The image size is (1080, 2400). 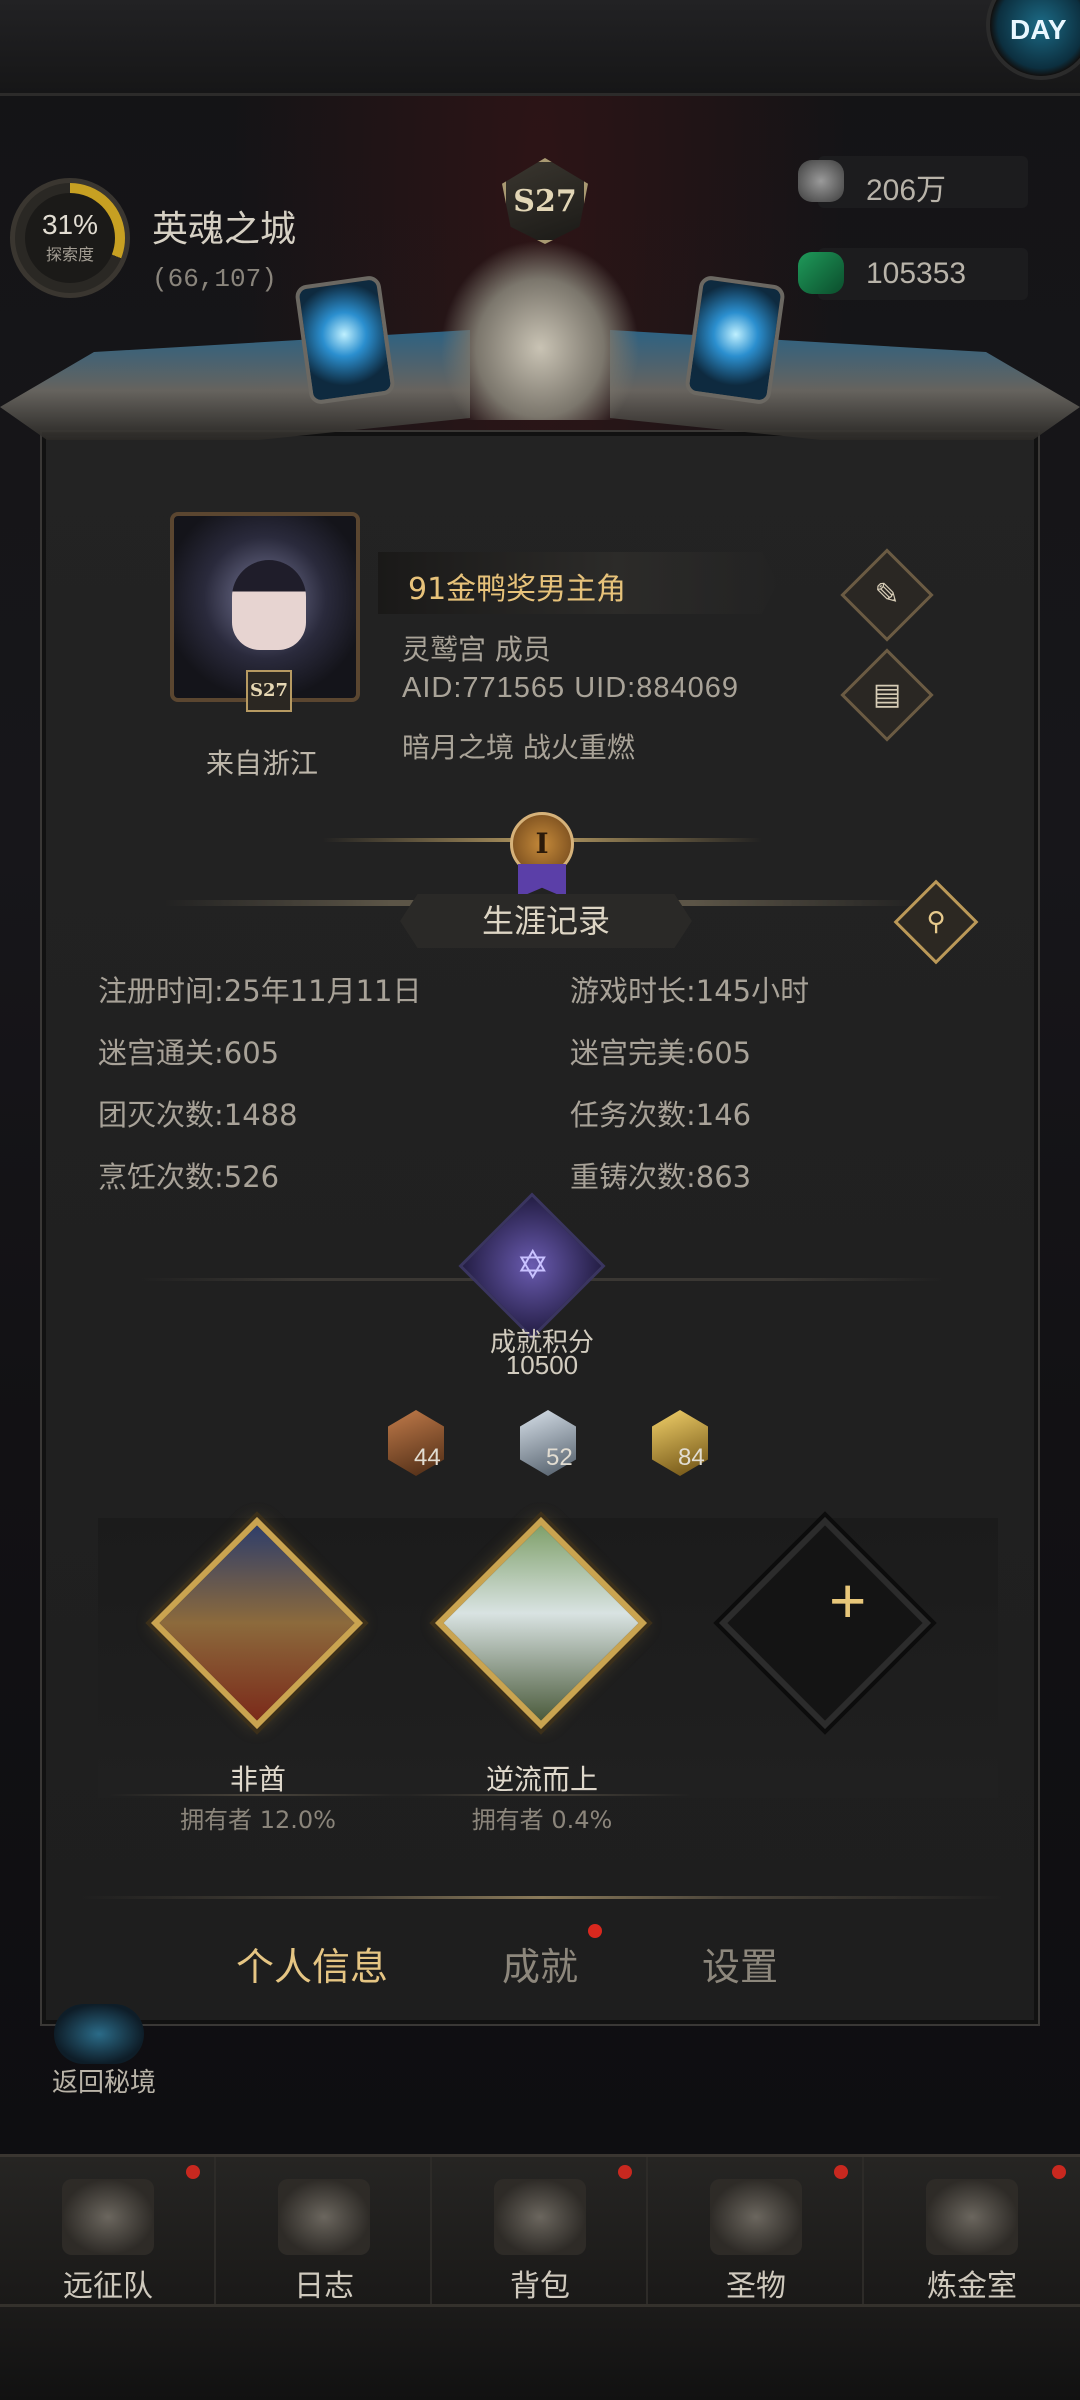 I want to click on career-search-button: ⚲, so click(x=936, y=922).